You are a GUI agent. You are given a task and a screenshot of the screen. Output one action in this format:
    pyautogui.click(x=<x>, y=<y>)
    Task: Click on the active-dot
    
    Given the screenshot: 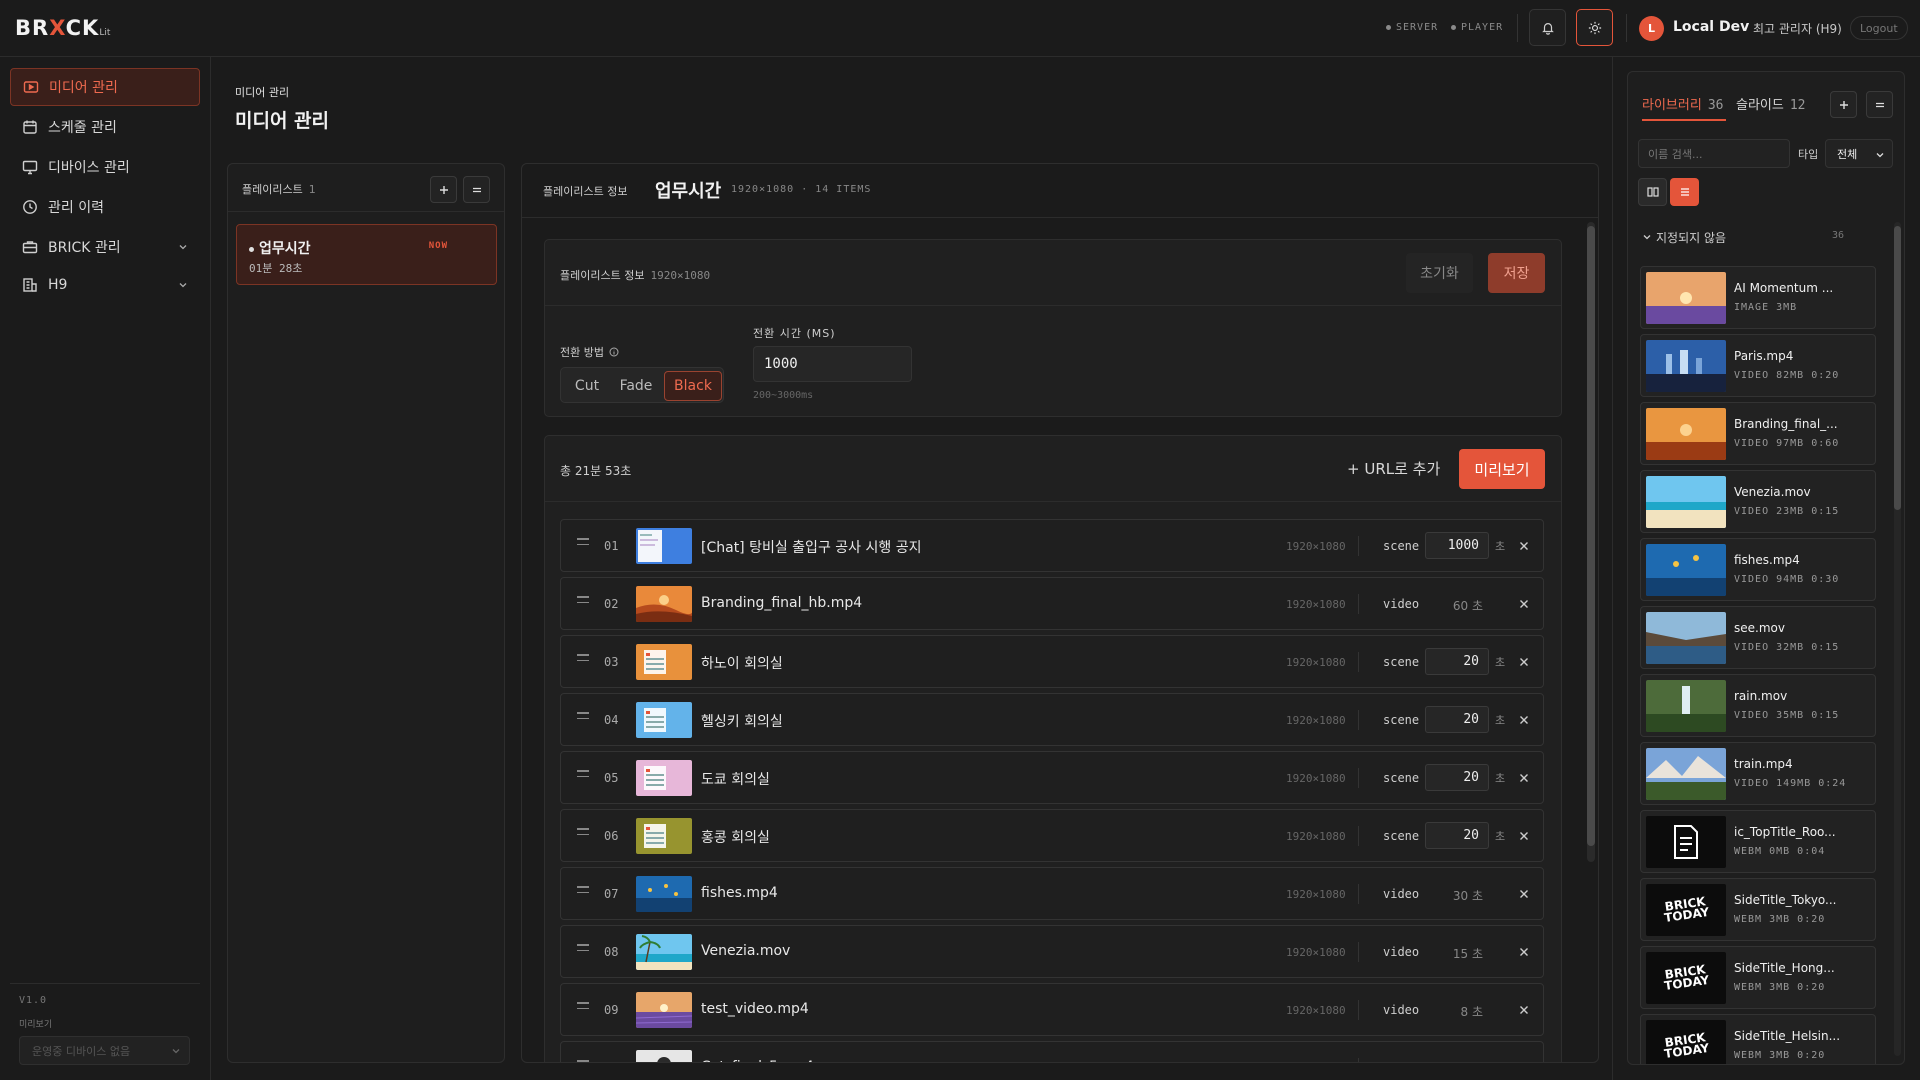 What is the action you would take?
    pyautogui.click(x=251, y=249)
    